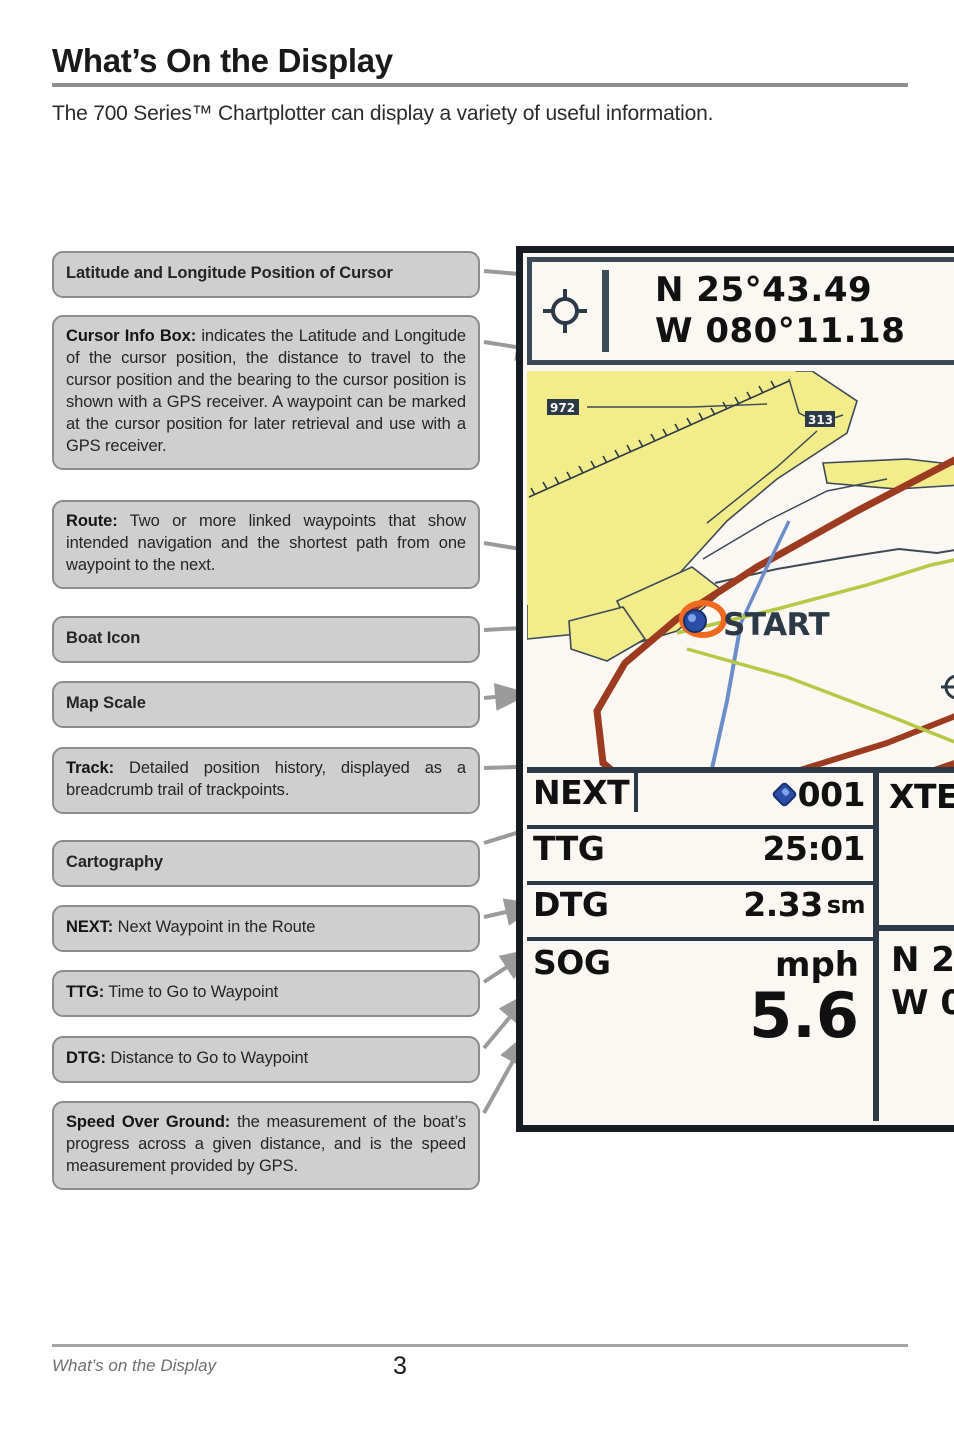 This screenshot has height=1431, width=954. What do you see at coordinates (831, 794) in the screenshot?
I see `nav-value-next-text: 001` at bounding box center [831, 794].